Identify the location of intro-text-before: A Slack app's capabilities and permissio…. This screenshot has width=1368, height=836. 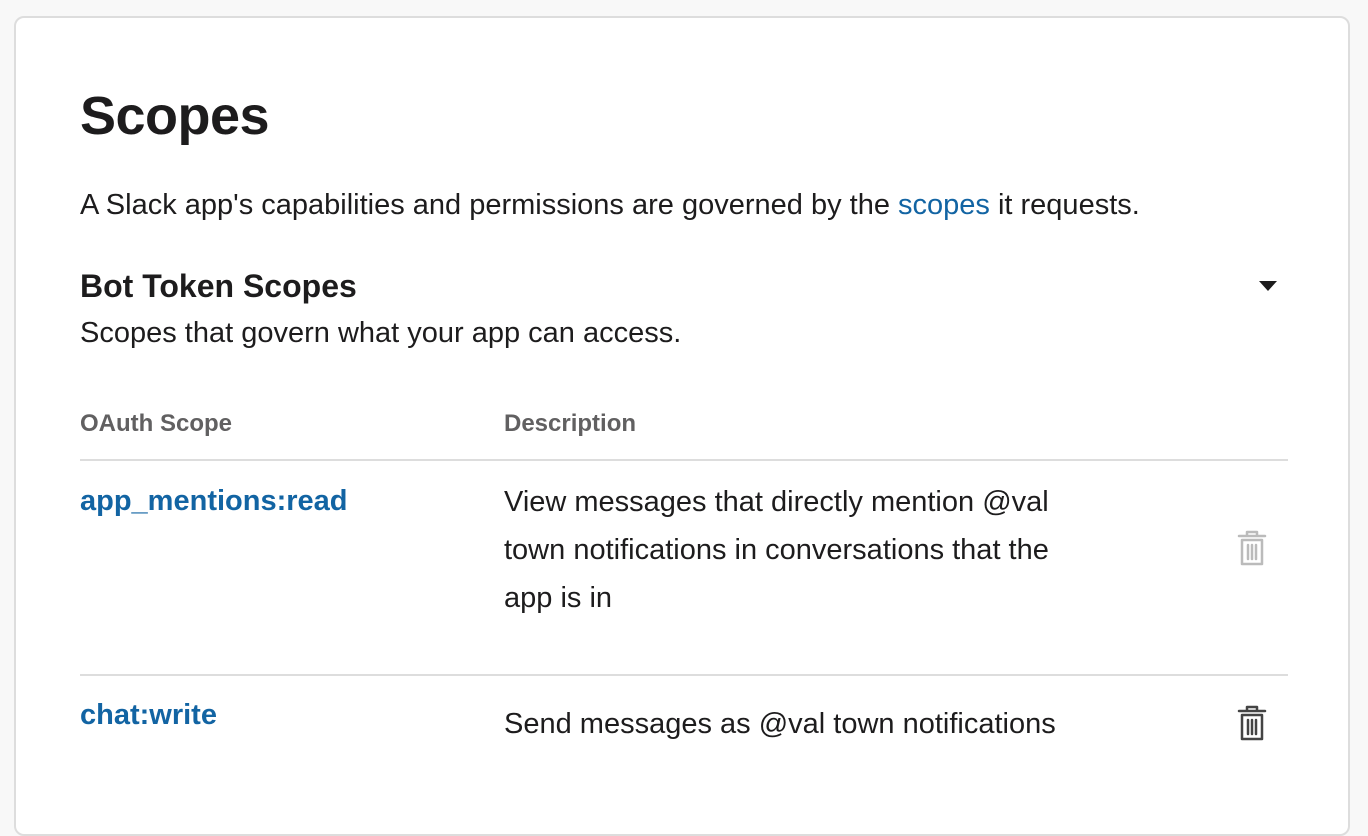
(489, 205).